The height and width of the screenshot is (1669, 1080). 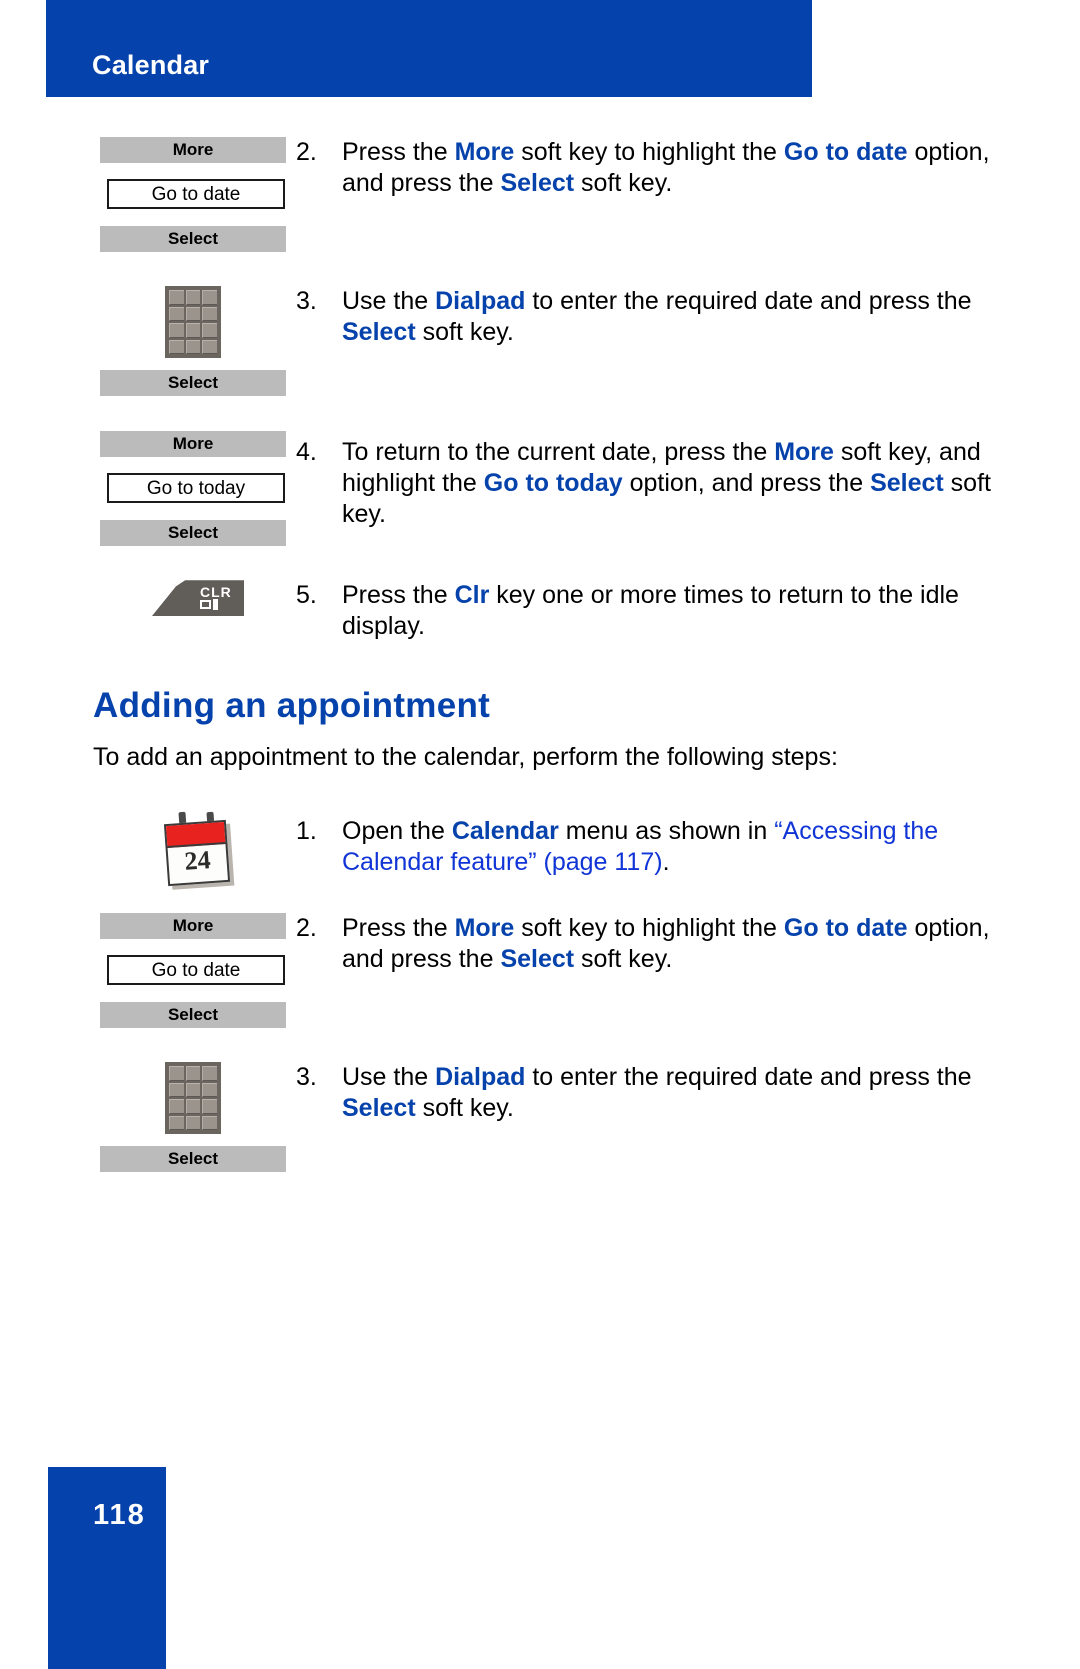 I want to click on step-gutter-top-4: More Go to today Select, so click(x=148, y=488).